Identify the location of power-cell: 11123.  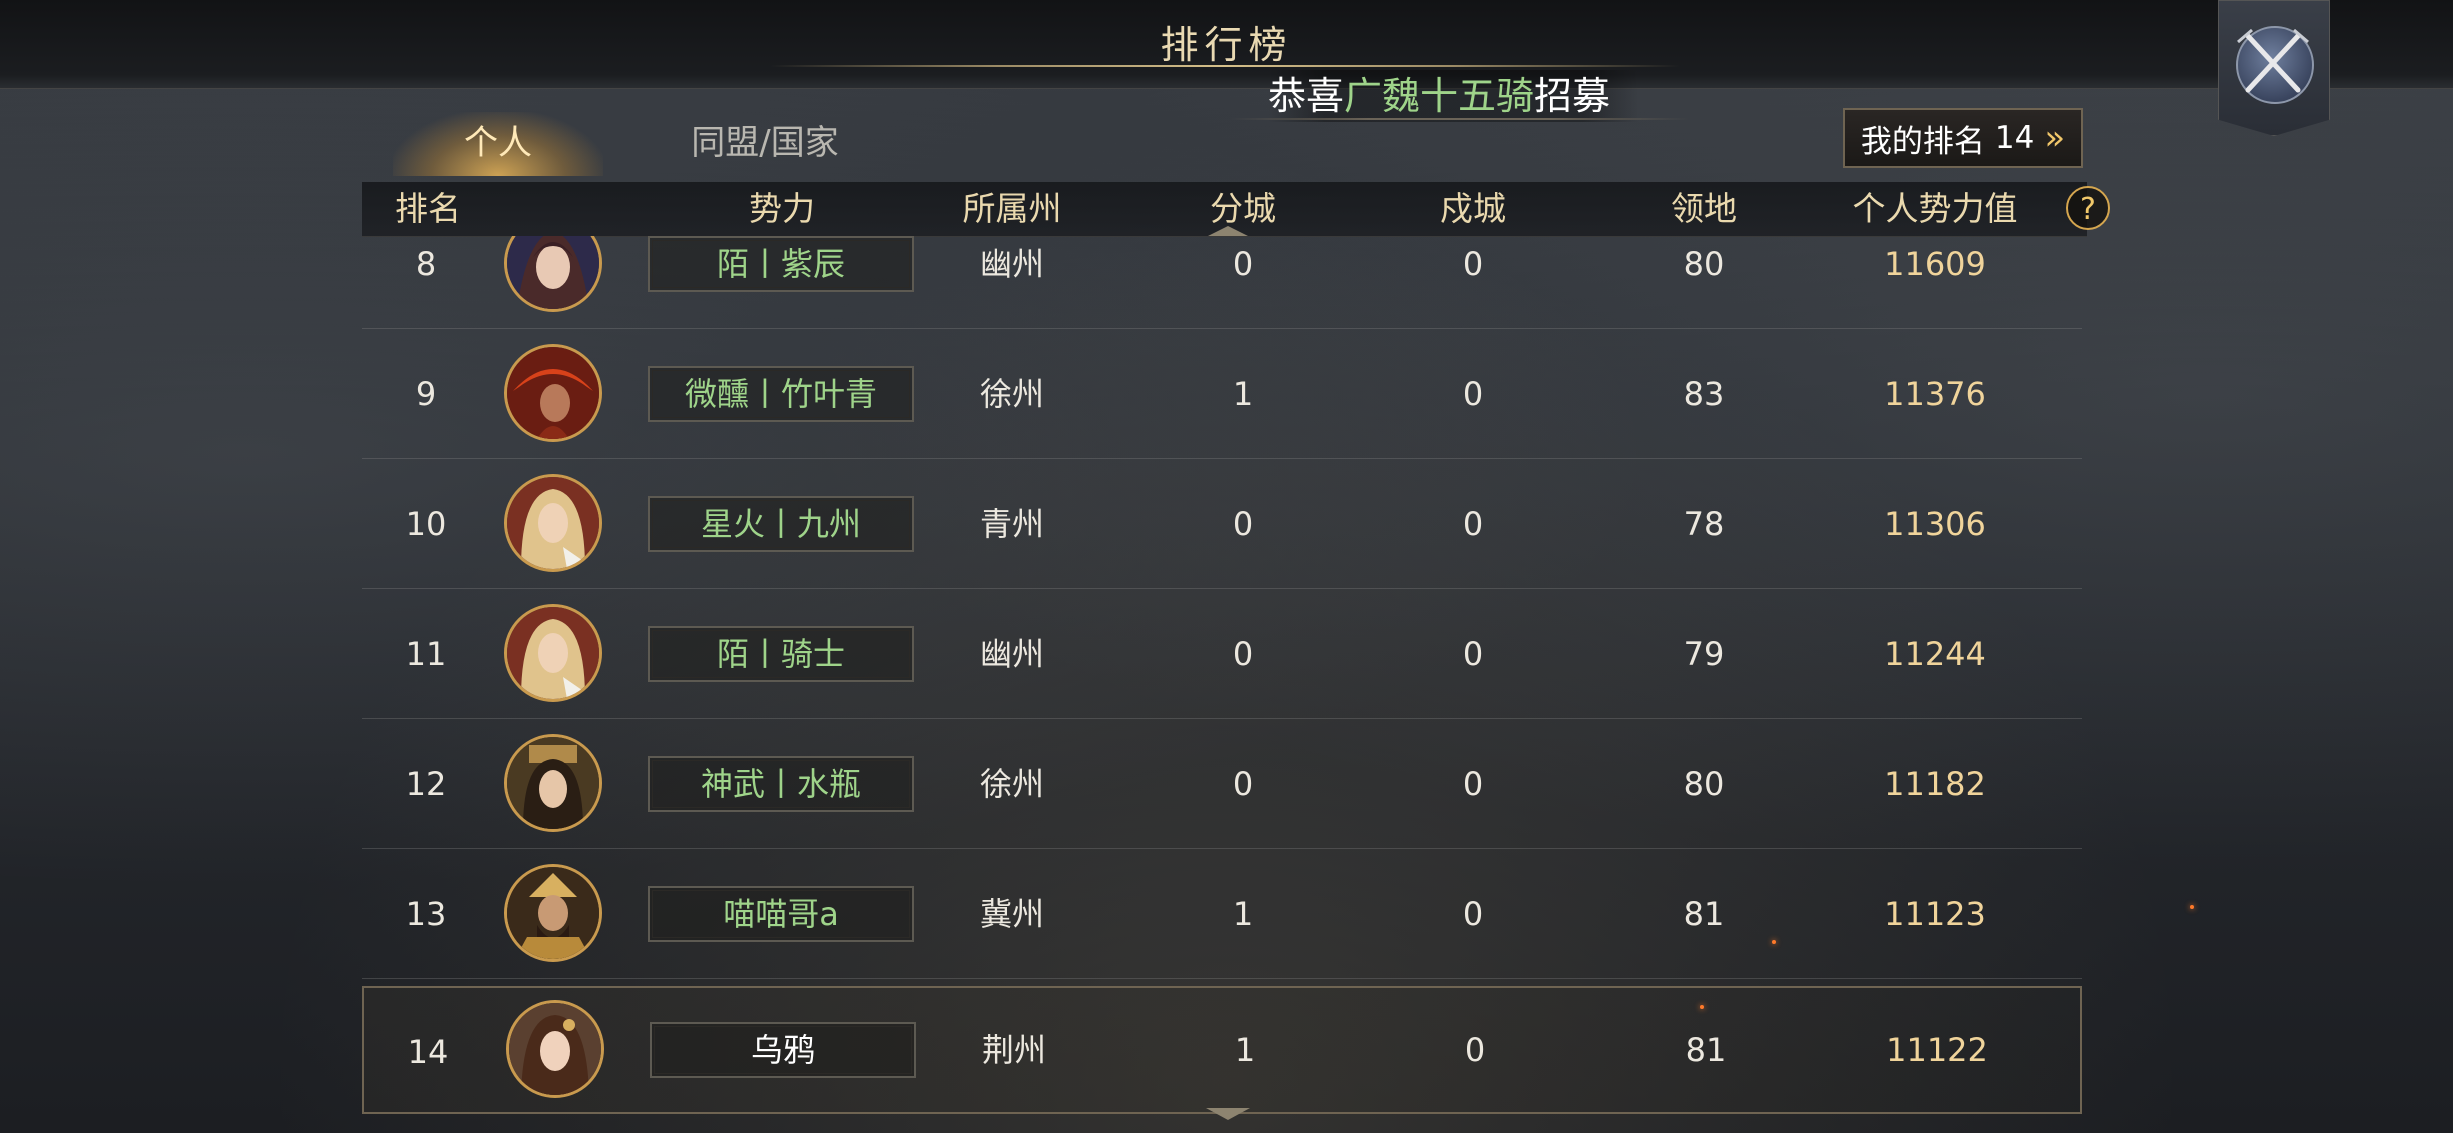
(1935, 914).